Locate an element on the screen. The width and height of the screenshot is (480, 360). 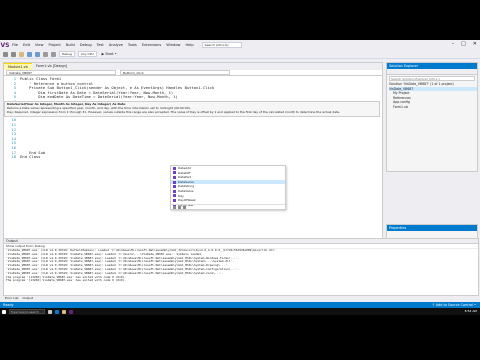
menu-view: View is located at coordinates (39, 45).